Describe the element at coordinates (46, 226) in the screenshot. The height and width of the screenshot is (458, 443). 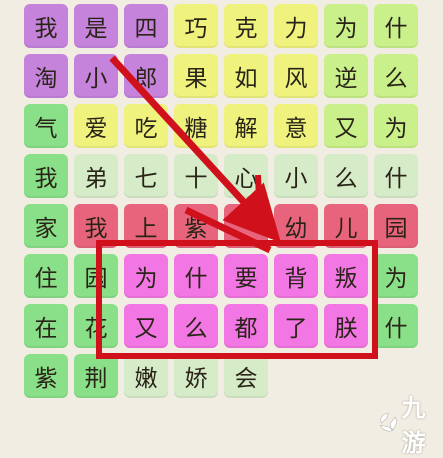
I see `grid-cell-r4-c0: 家` at that location.